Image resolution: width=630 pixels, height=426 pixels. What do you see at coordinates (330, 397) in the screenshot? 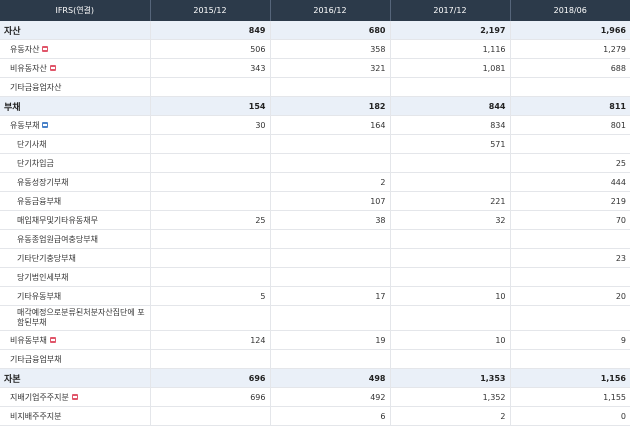
I see `value-cell: 492` at bounding box center [330, 397].